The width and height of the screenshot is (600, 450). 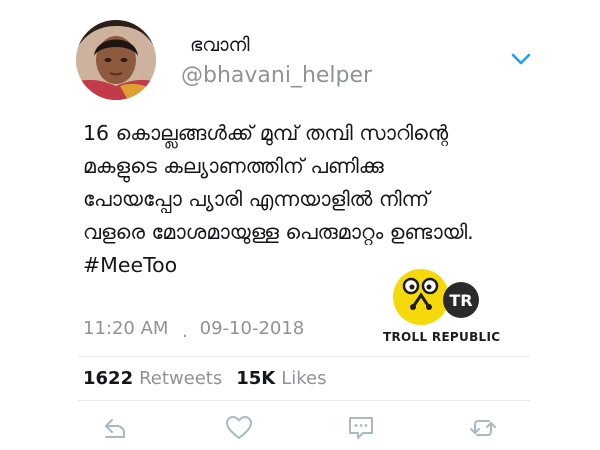 What do you see at coordinates (276, 75) in the screenshot?
I see `user-handle: @bhavani_helper` at bounding box center [276, 75].